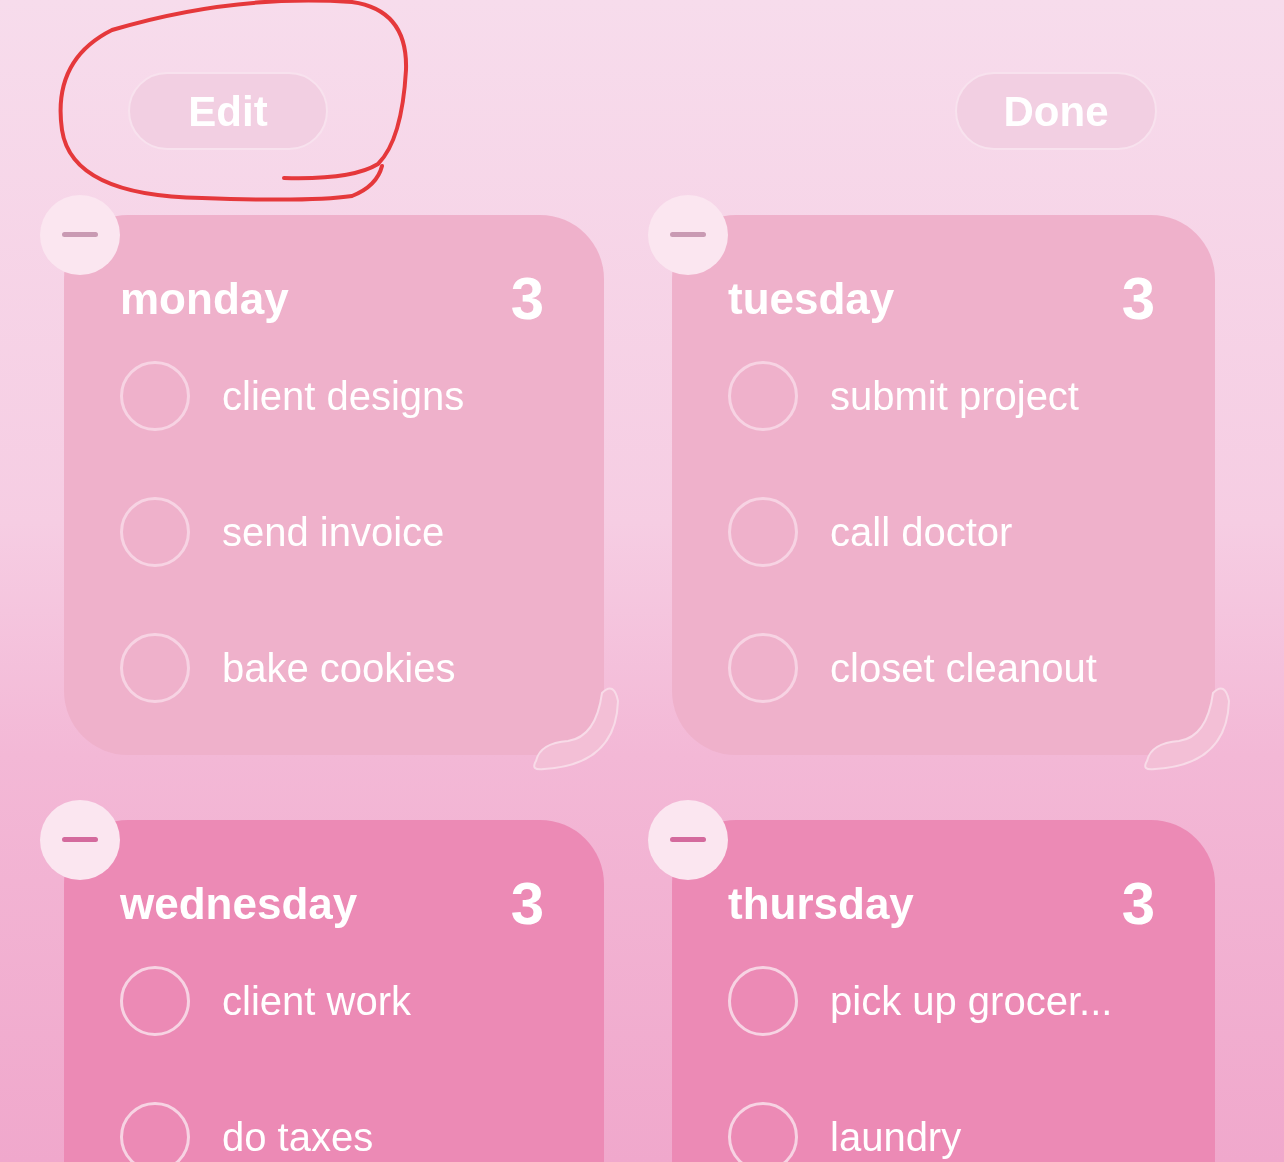 The width and height of the screenshot is (1284, 1162). What do you see at coordinates (343, 396) in the screenshot?
I see `task-label: client designs` at bounding box center [343, 396].